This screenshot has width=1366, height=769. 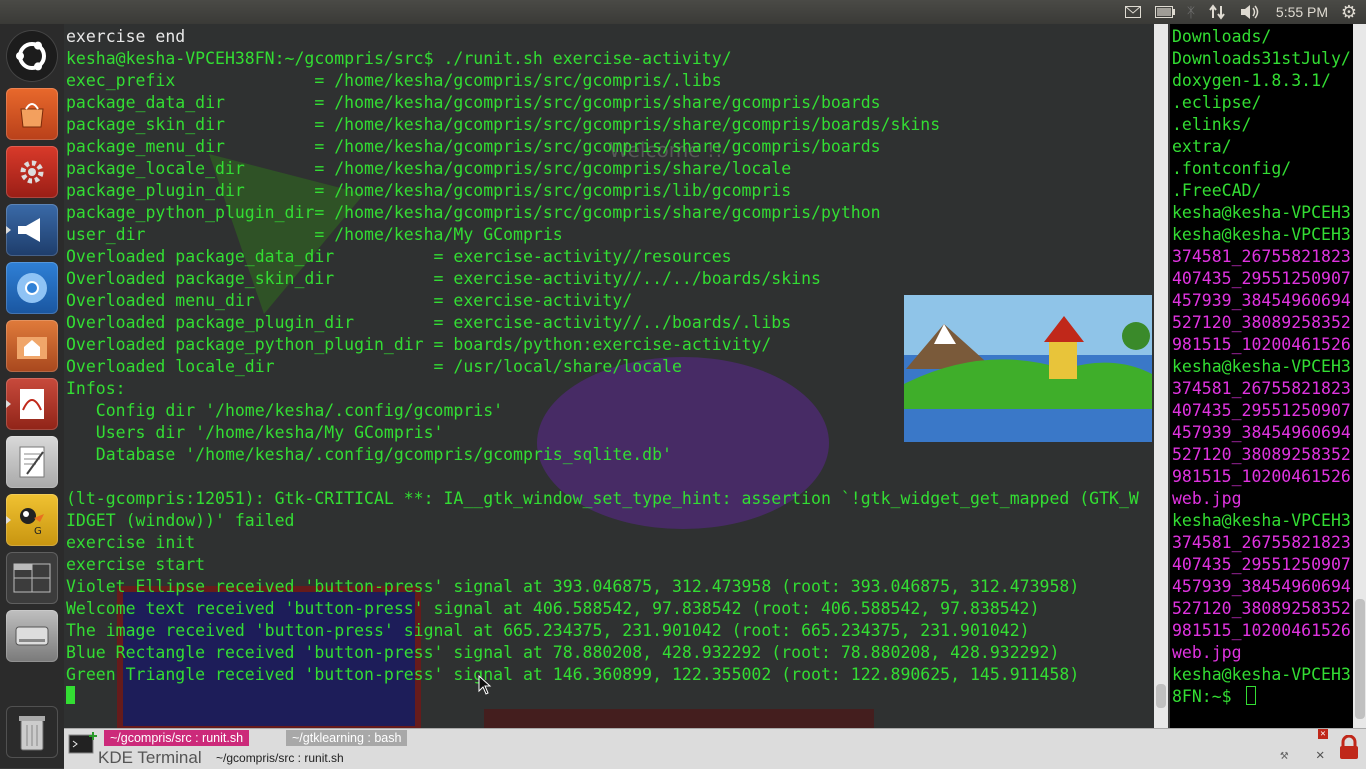 I want to click on mouse-pointer-icon, so click(x=485, y=685).